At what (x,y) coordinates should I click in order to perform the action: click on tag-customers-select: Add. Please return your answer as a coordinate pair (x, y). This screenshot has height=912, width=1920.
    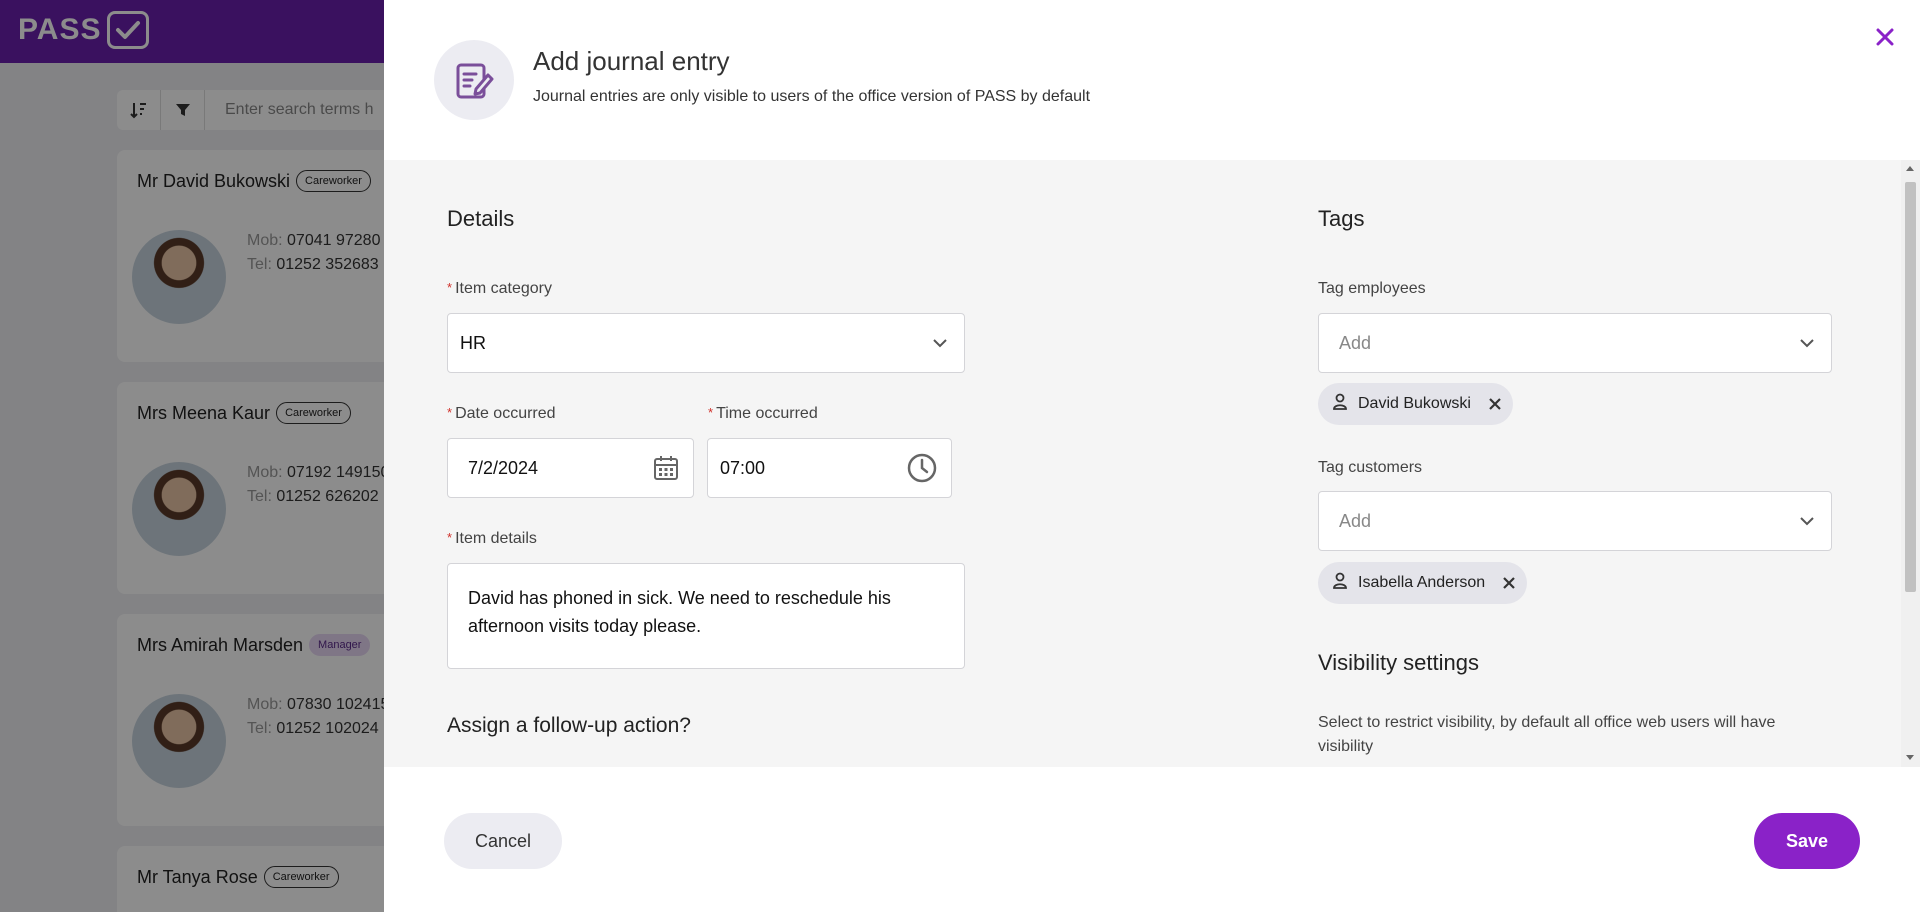
    Looking at the image, I should click on (1575, 521).